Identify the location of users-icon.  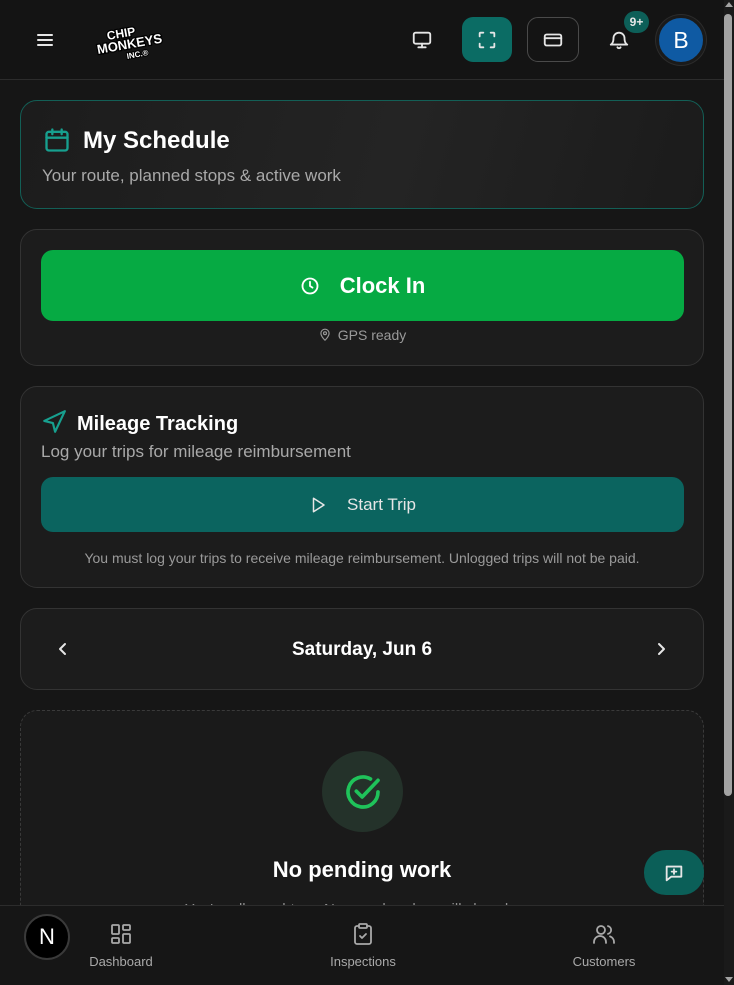
(604, 934).